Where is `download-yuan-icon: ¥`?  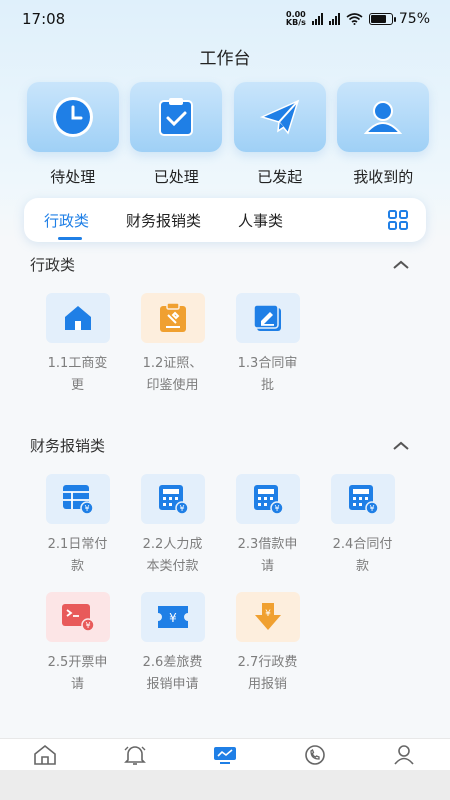 download-yuan-icon: ¥ is located at coordinates (267, 616).